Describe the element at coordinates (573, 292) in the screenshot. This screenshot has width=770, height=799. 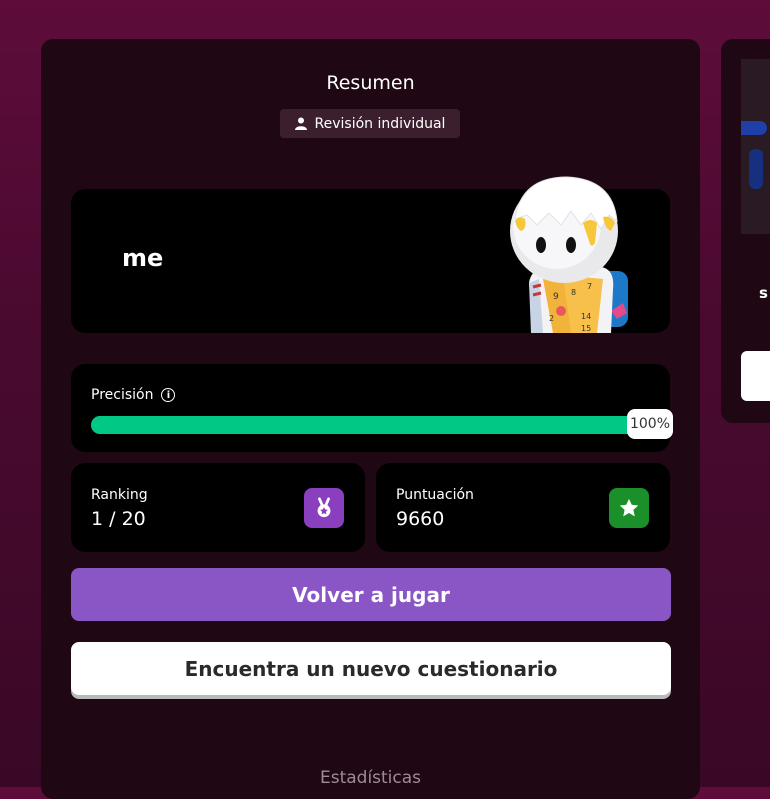
I see `svg-text: 8` at that location.